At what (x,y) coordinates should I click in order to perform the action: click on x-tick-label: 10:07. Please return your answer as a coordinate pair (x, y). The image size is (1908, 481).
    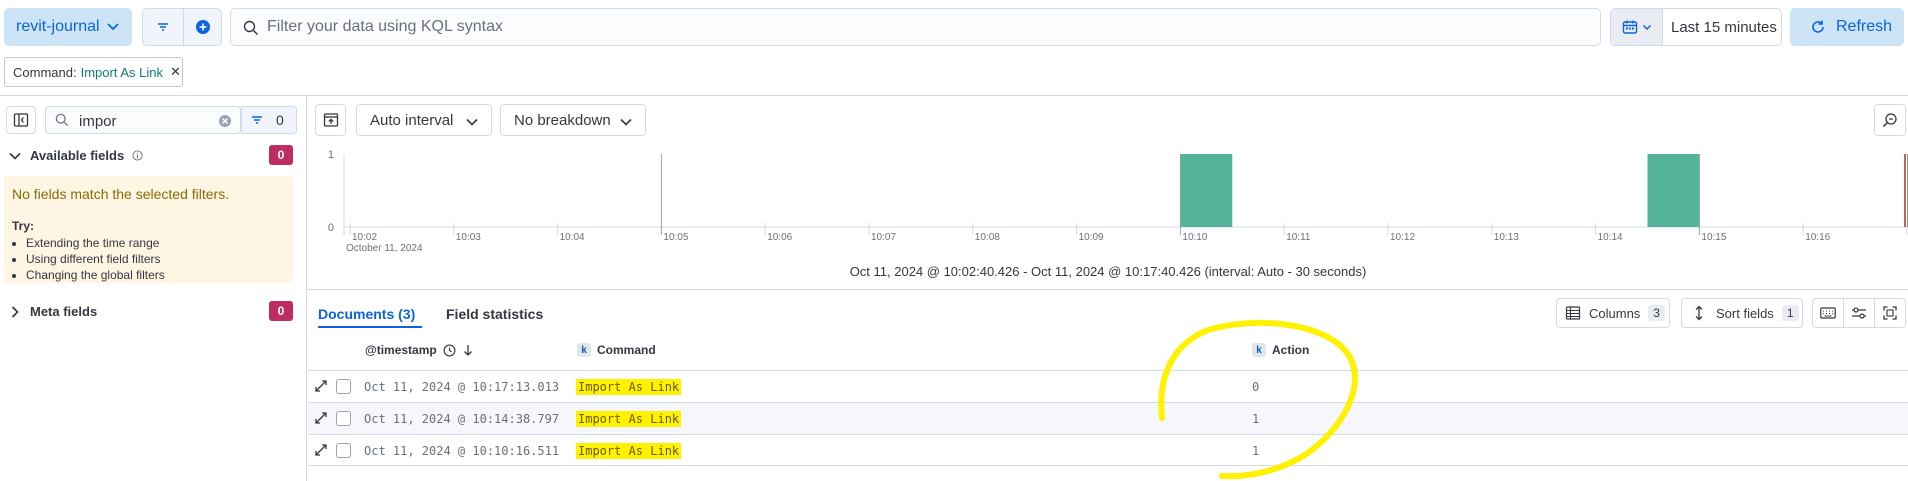
    Looking at the image, I should click on (883, 237).